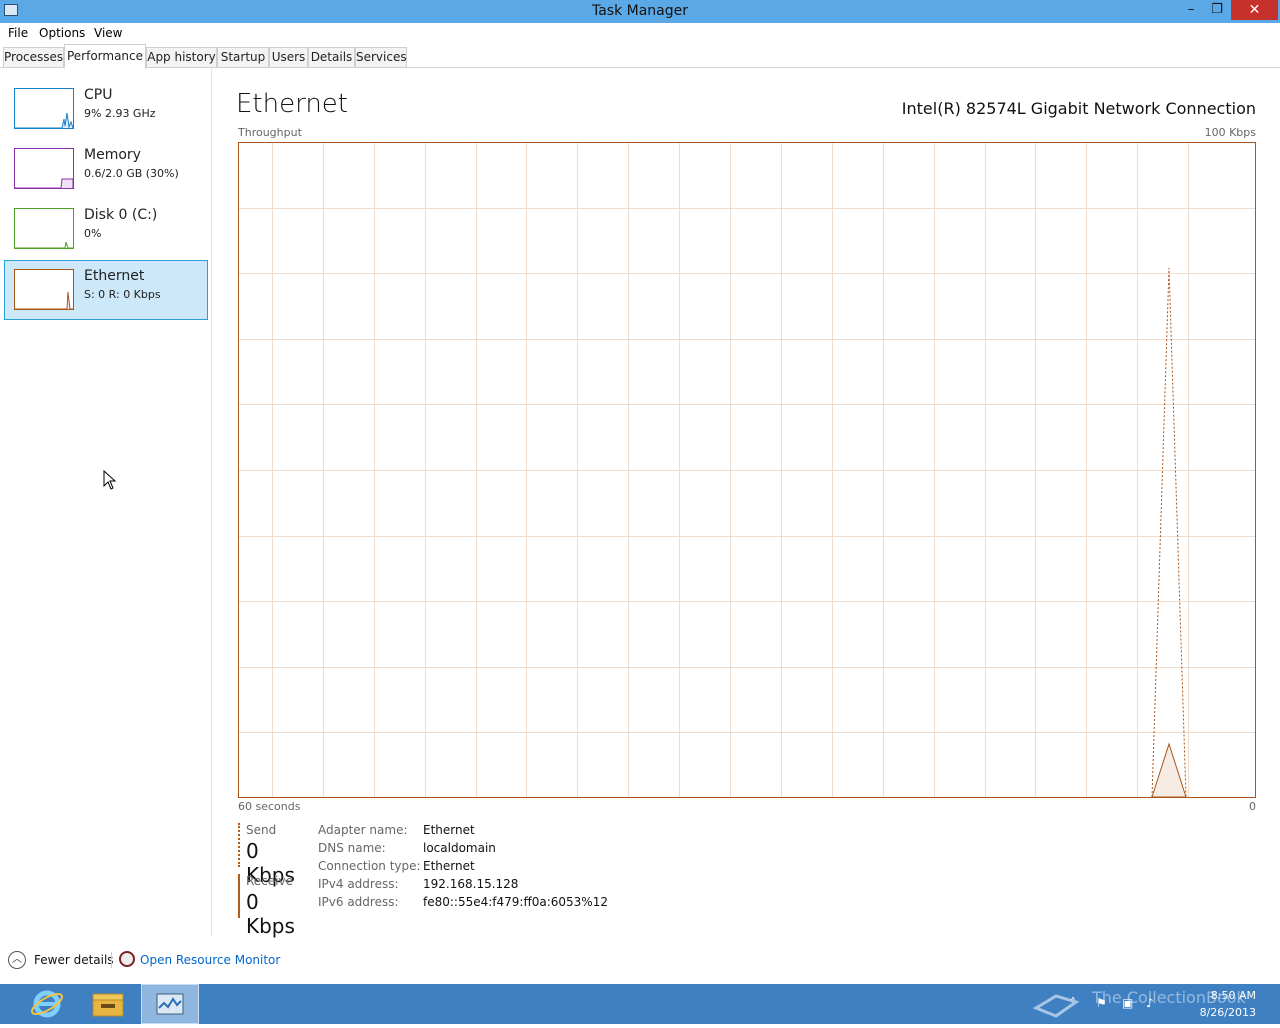  Describe the element at coordinates (518, 850) in the screenshot. I see `property-row: DNS name: localdomain` at that location.